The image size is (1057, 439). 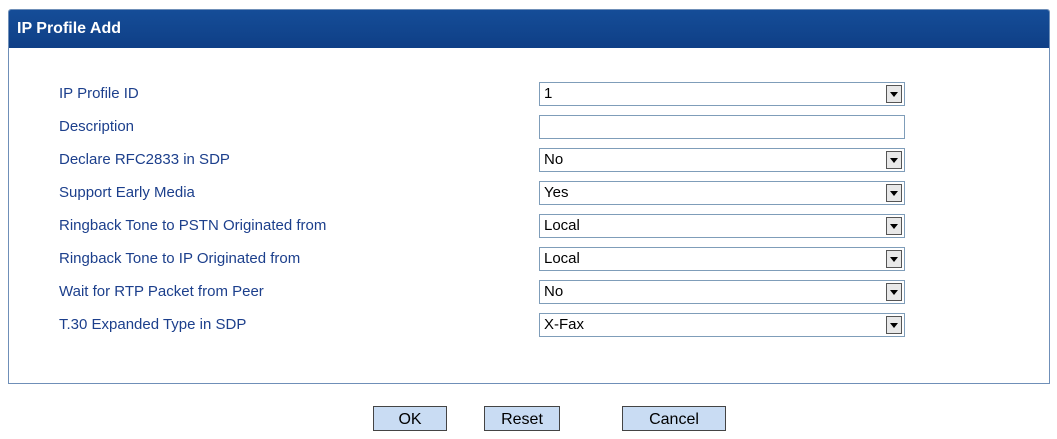 What do you see at coordinates (410, 418) in the screenshot?
I see `ok-button: OK` at bounding box center [410, 418].